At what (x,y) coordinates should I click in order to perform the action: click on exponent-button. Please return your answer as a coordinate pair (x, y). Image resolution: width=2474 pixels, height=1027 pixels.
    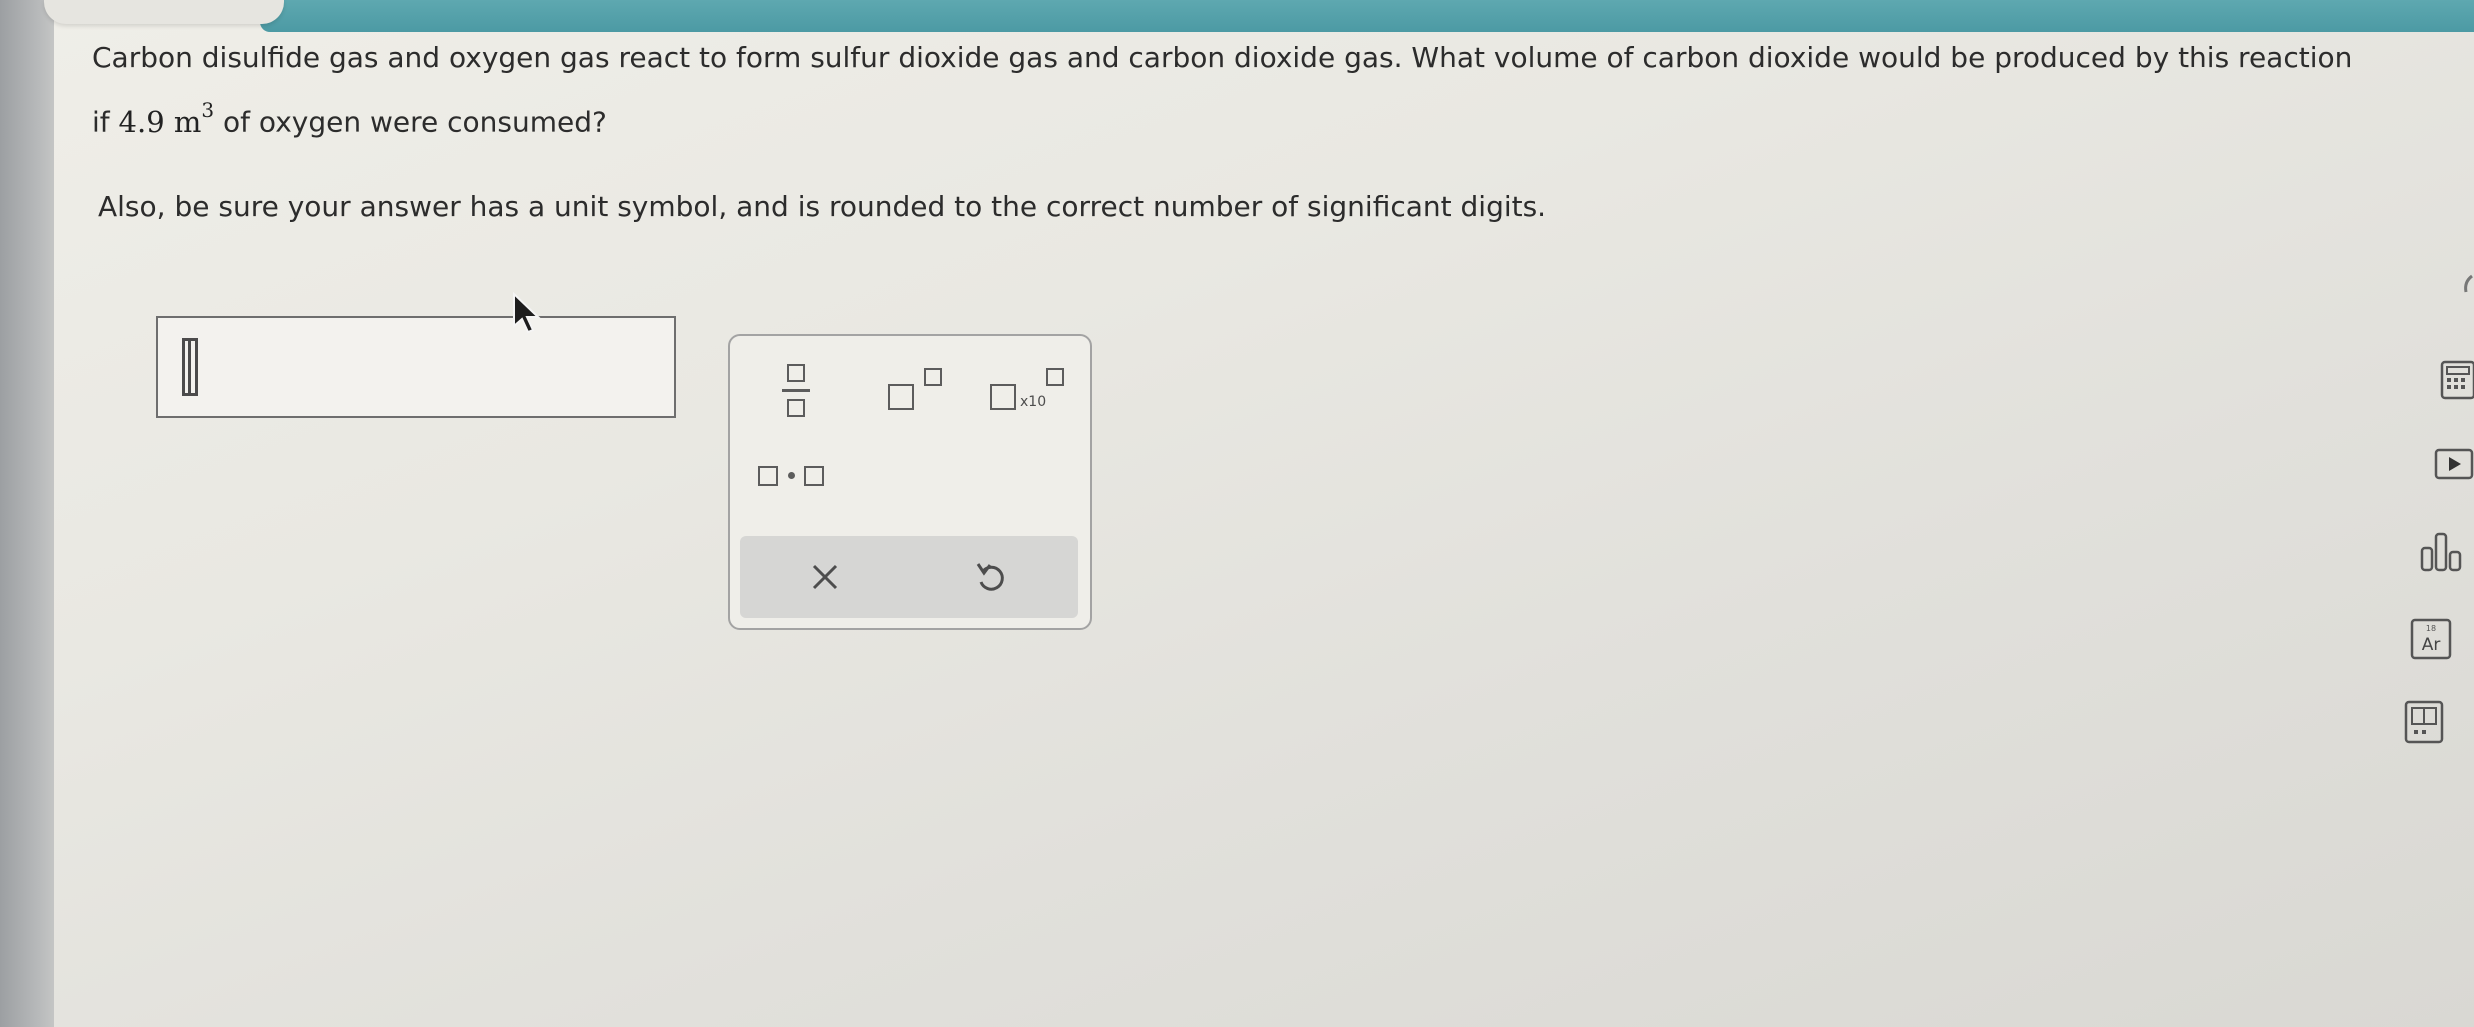
    Looking at the image, I should click on (918, 391).